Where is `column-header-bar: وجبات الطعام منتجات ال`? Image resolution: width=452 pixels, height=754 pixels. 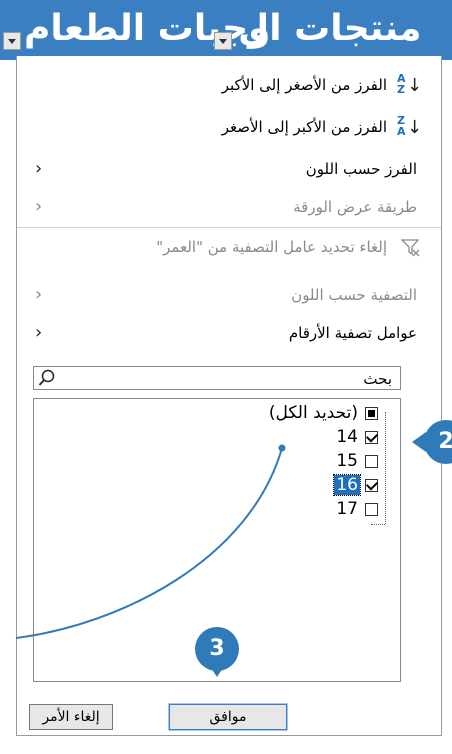 column-header-bar: وجبات الطعام منتجات ال is located at coordinates (226, 30).